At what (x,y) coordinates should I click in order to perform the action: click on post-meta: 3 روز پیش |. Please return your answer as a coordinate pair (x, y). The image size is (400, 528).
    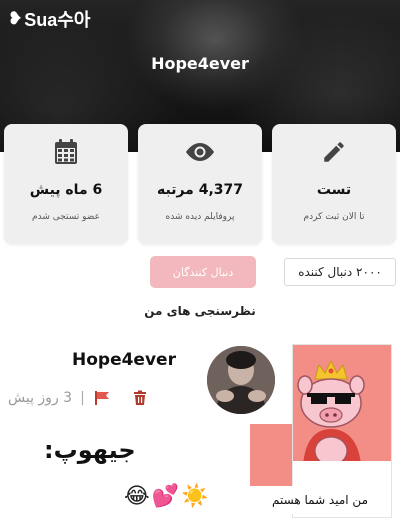
    Looking at the image, I should click on (96, 398).